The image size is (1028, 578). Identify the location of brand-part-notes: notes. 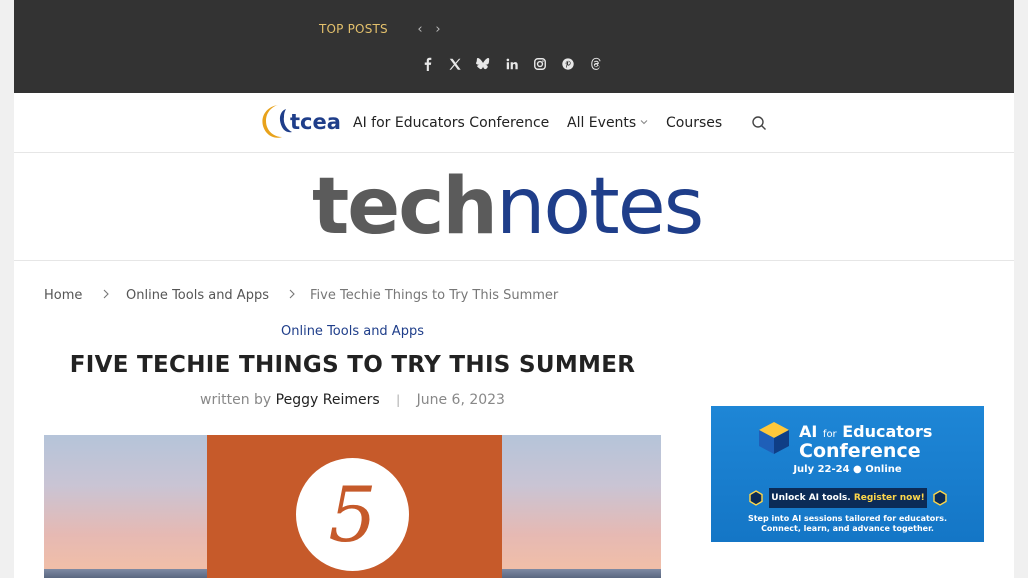
(599, 207).